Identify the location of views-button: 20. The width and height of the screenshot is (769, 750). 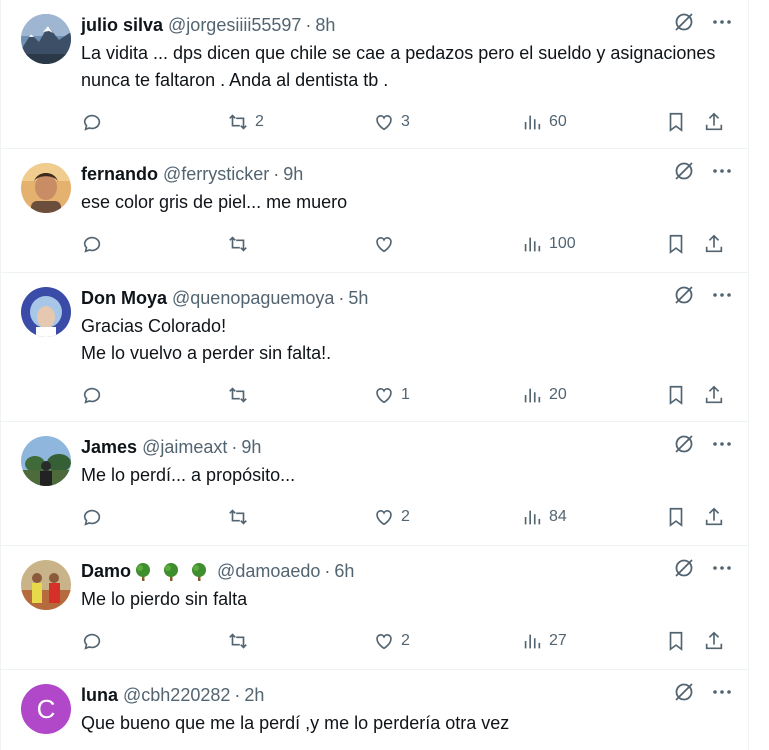
(544, 395).